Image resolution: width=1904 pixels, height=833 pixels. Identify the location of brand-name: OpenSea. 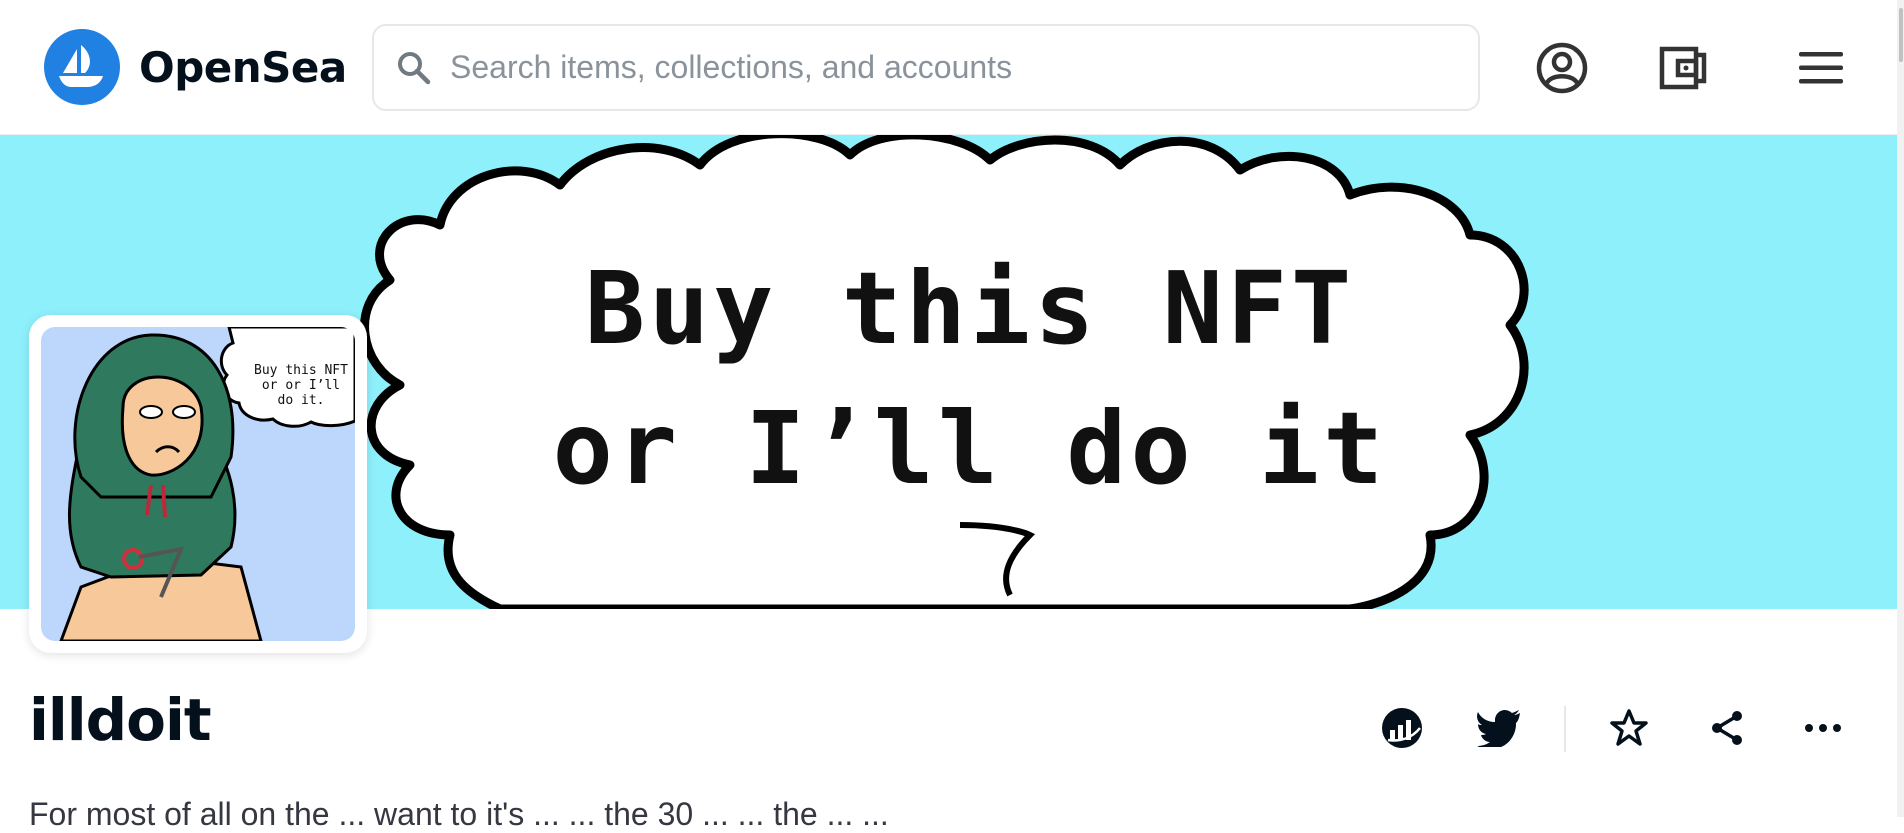
(243, 67).